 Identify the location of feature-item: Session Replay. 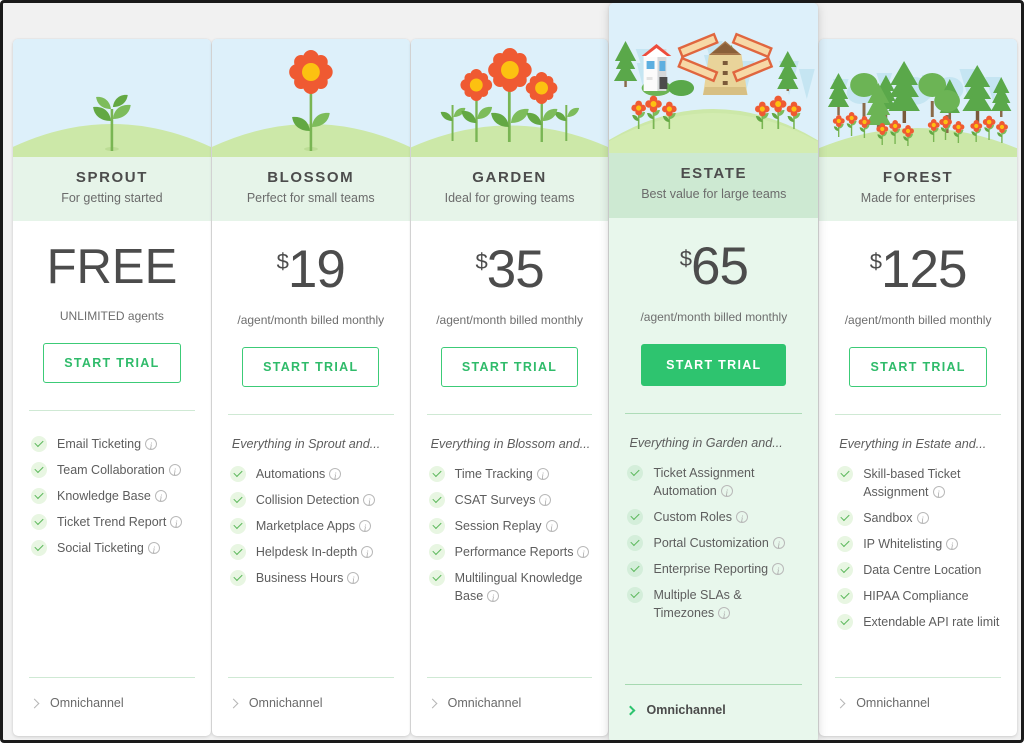
(510, 527).